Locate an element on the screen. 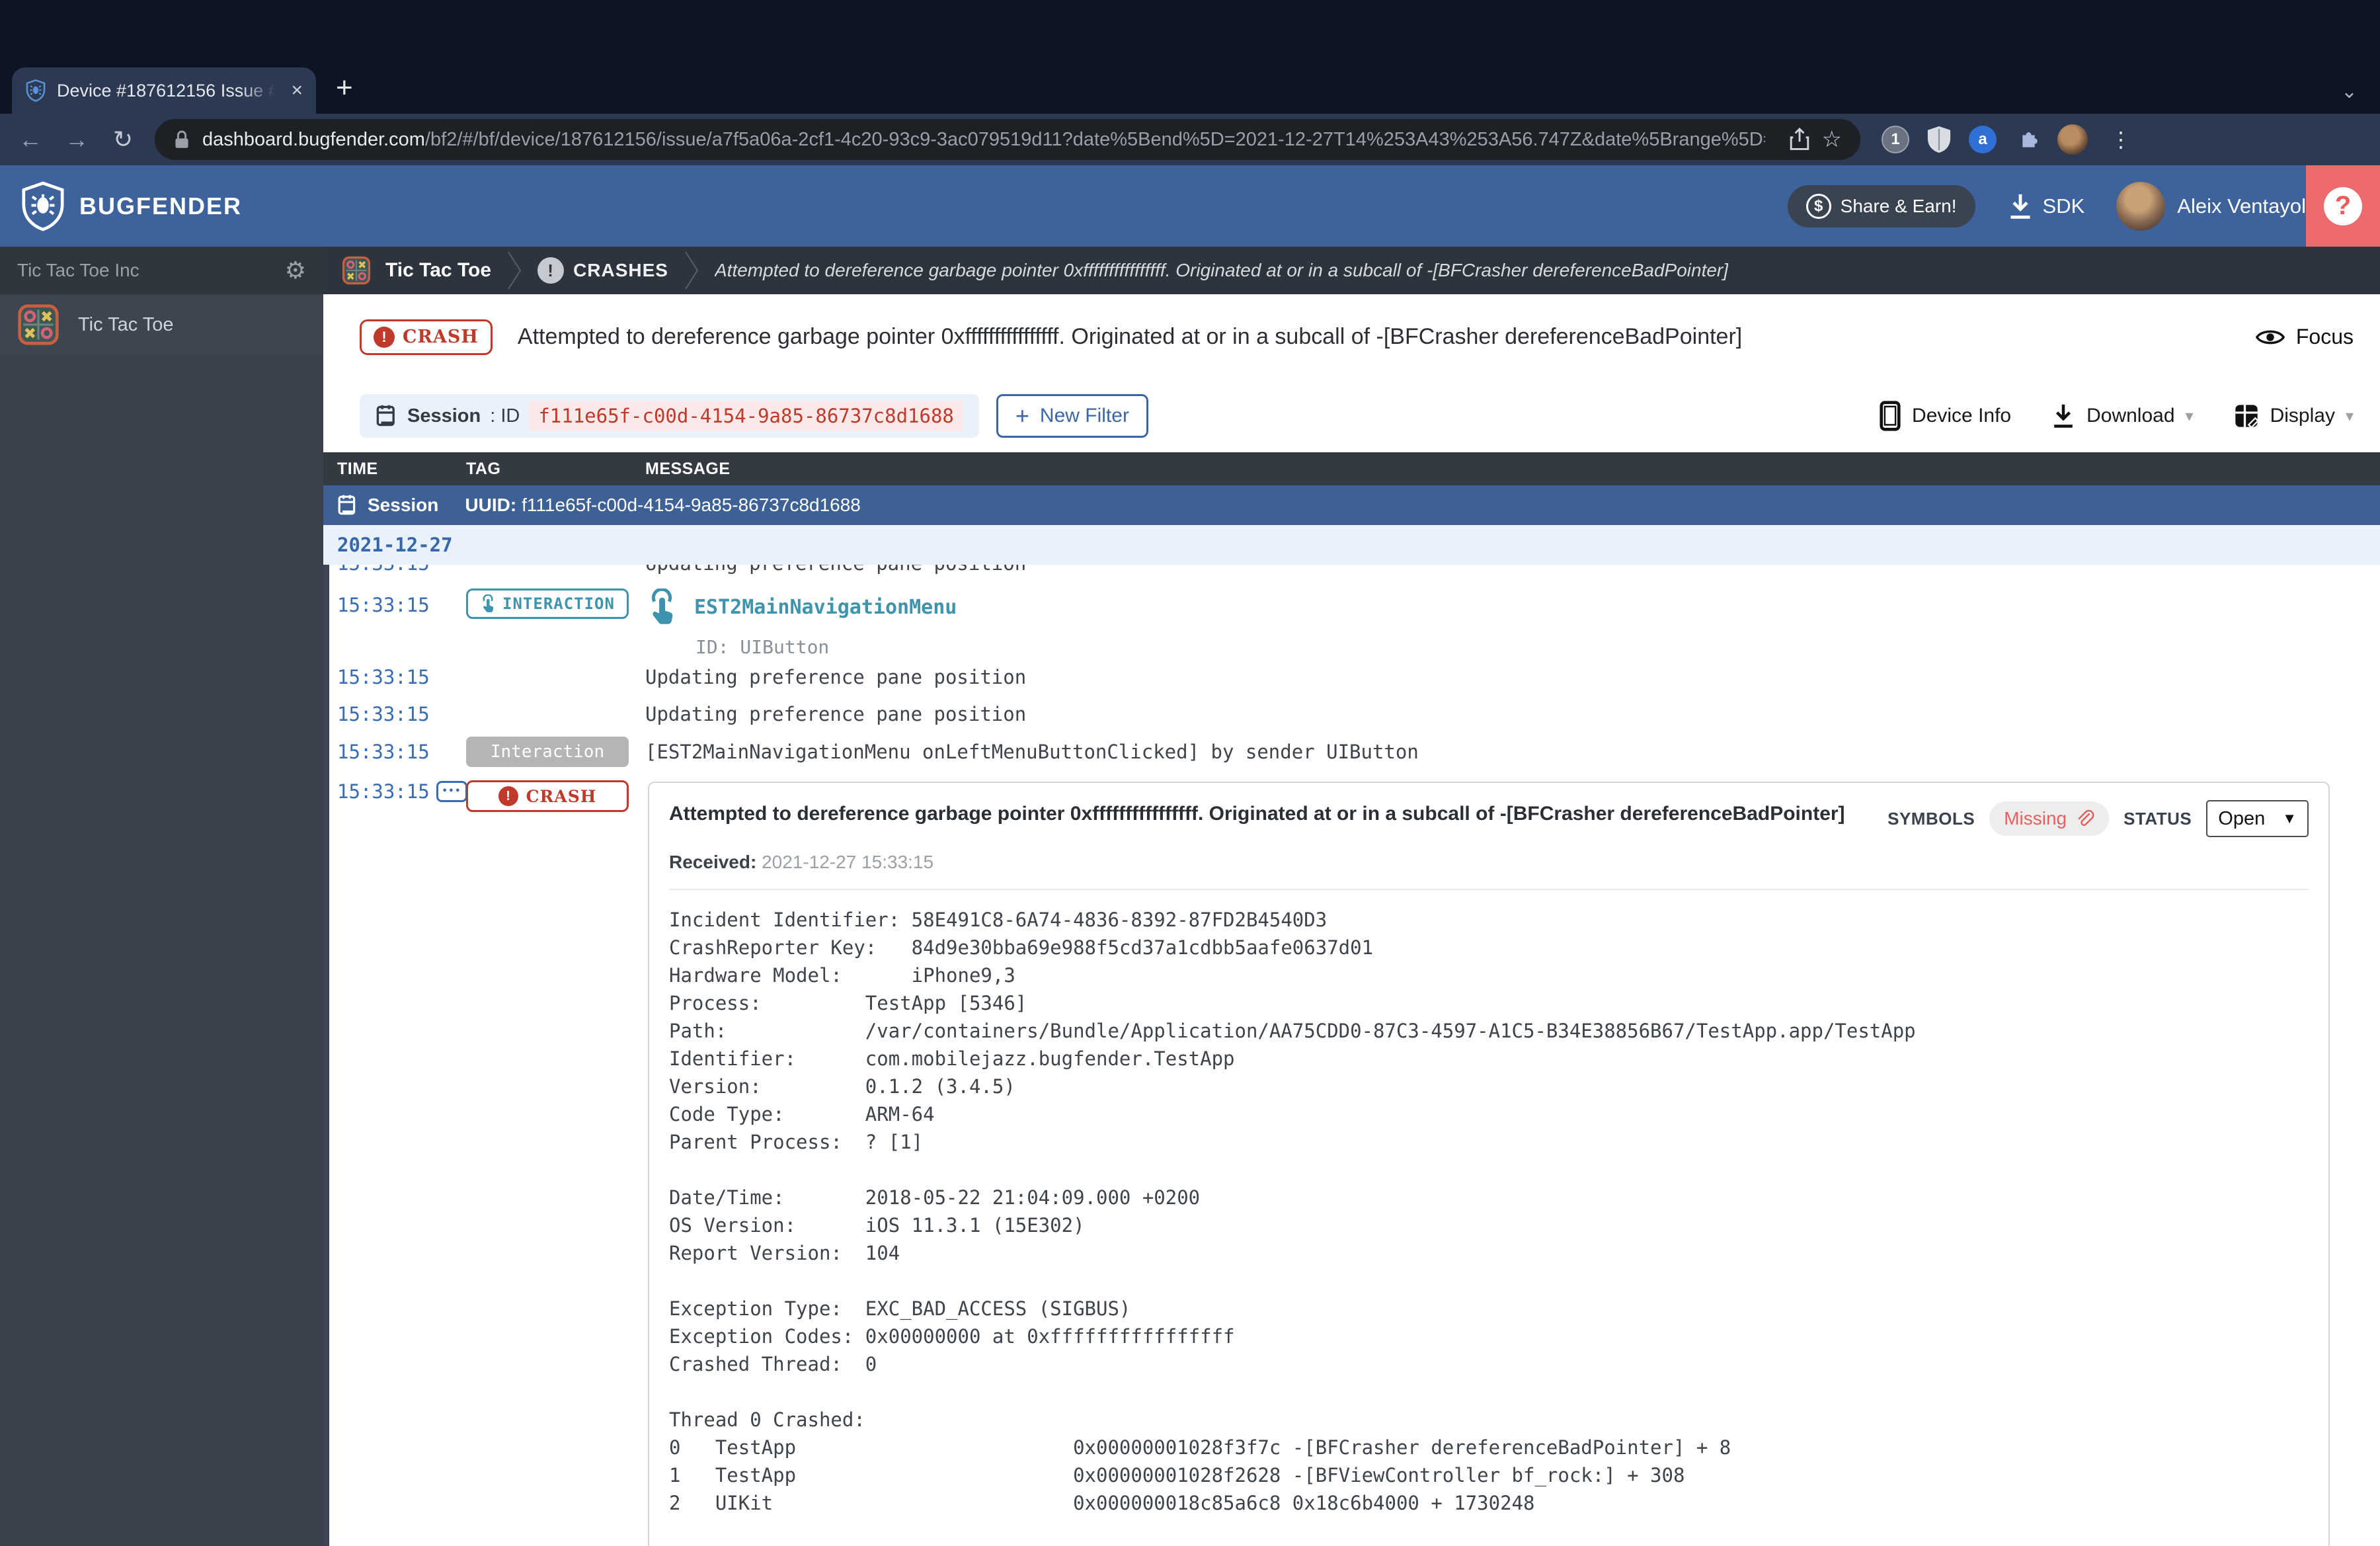 The image size is (2380, 1546). chevron-separator-icon is located at coordinates (692, 270).